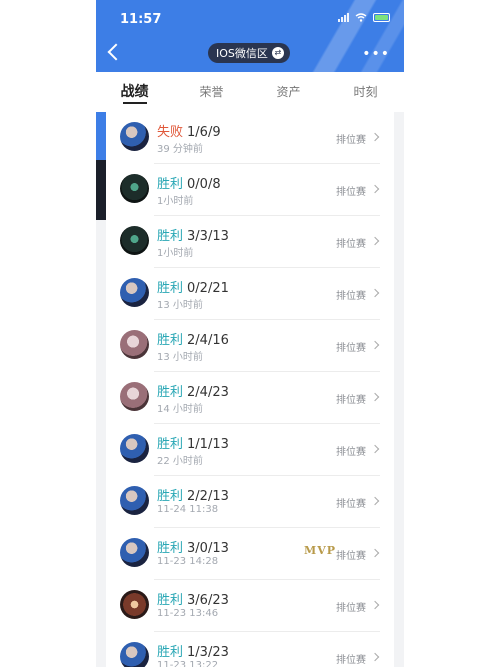 This screenshot has height=667, width=500. I want to click on app-header: 11:57 IOS微信区 ⇄ •••, so click(250, 36).